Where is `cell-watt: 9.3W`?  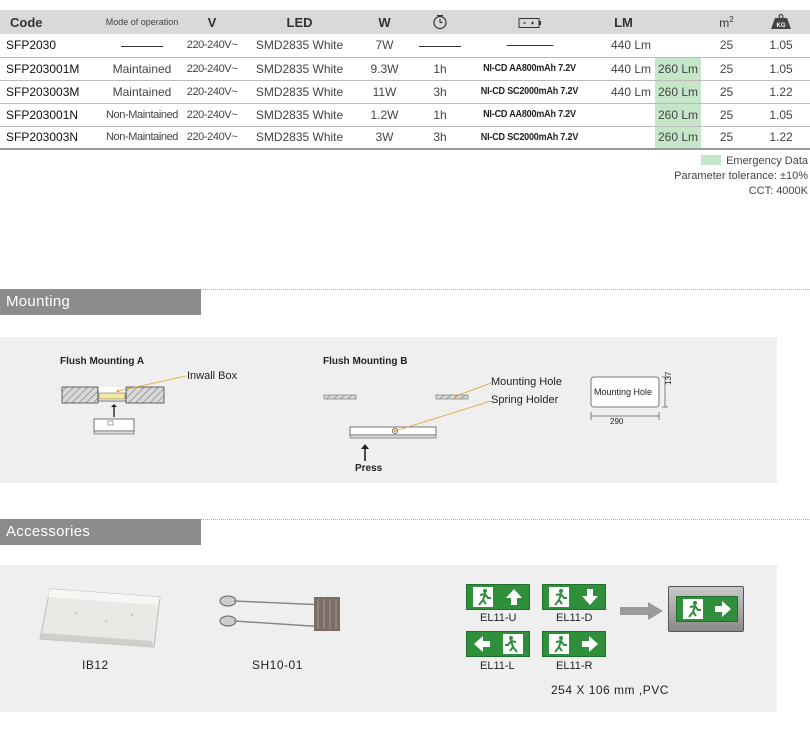 cell-watt: 9.3W is located at coordinates (384, 69).